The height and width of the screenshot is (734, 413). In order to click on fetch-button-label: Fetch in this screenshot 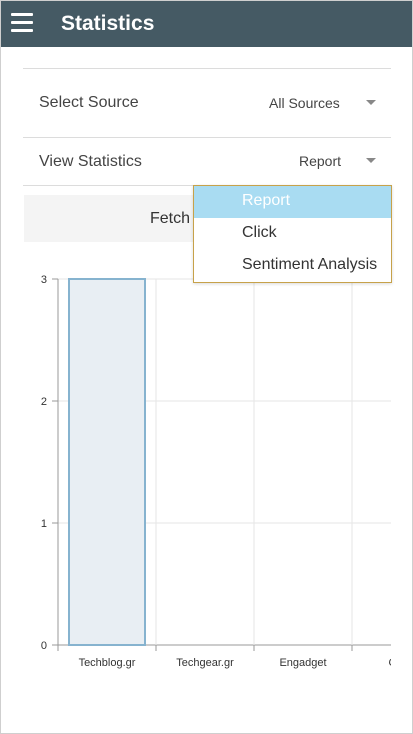, I will do `click(170, 218)`.